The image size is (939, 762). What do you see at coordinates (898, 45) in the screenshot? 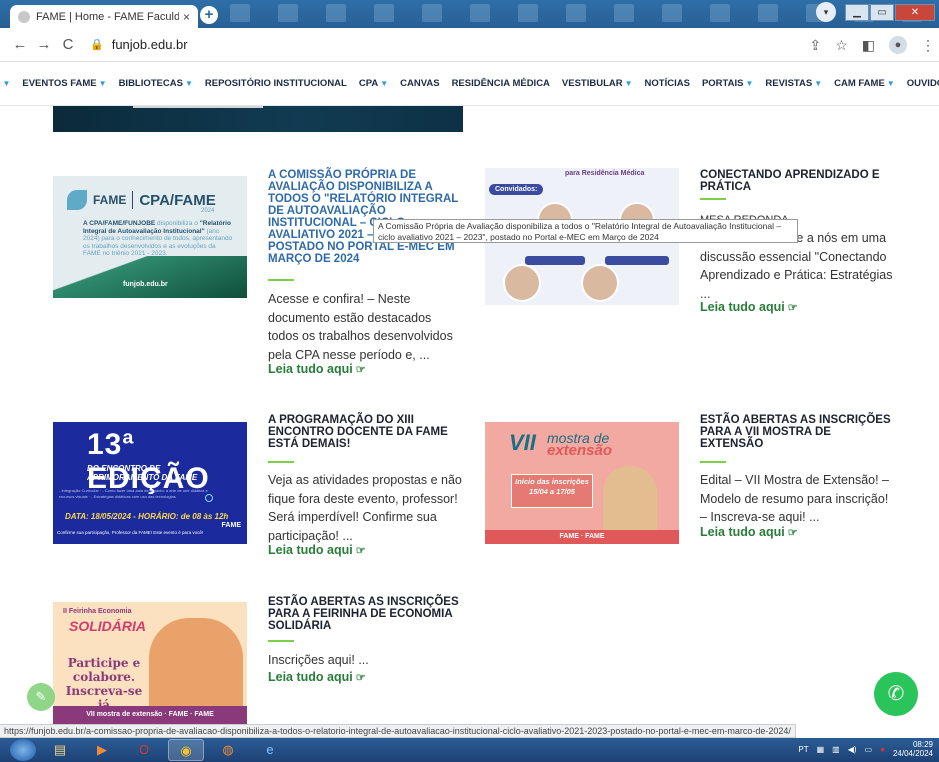
I see `profile-avatar-icon: ●` at bounding box center [898, 45].